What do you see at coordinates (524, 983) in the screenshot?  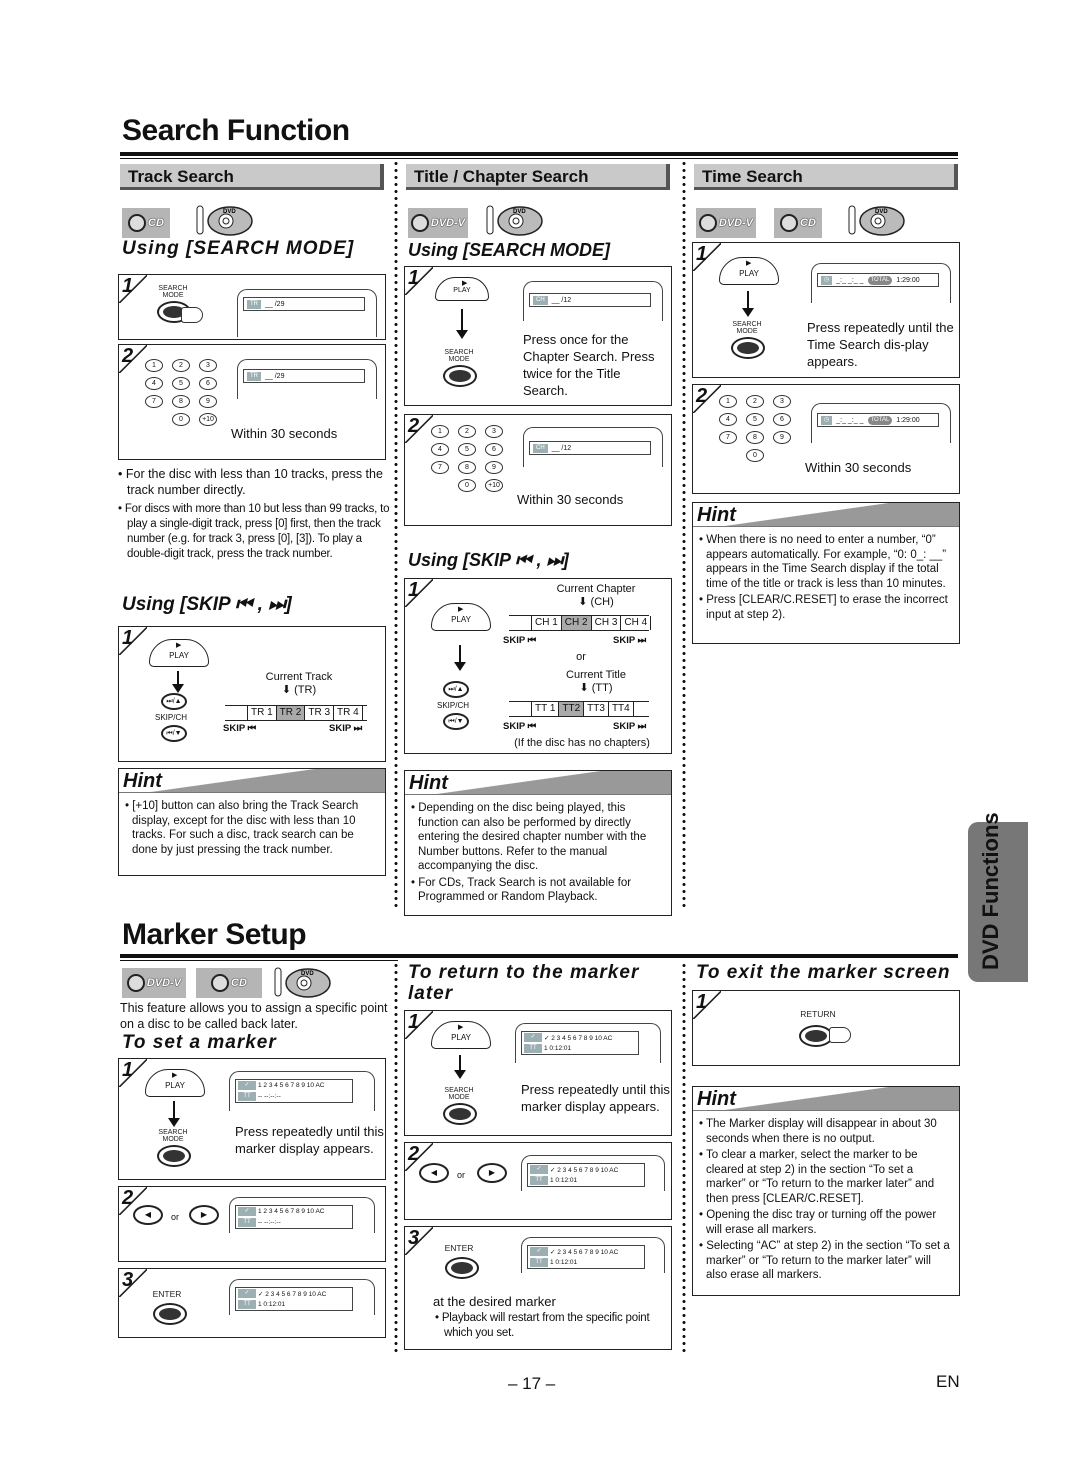 I see `return-marker-subhead: To return to the marker later` at bounding box center [524, 983].